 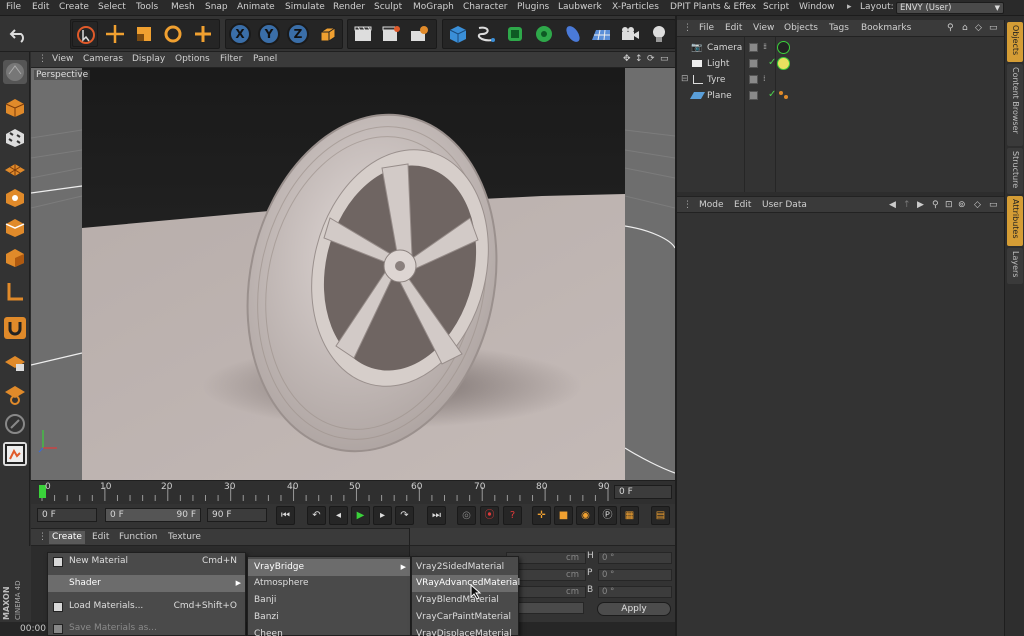 What do you see at coordinates (231, 59) in the screenshot?
I see `viewport-menu-filter: Filter` at bounding box center [231, 59].